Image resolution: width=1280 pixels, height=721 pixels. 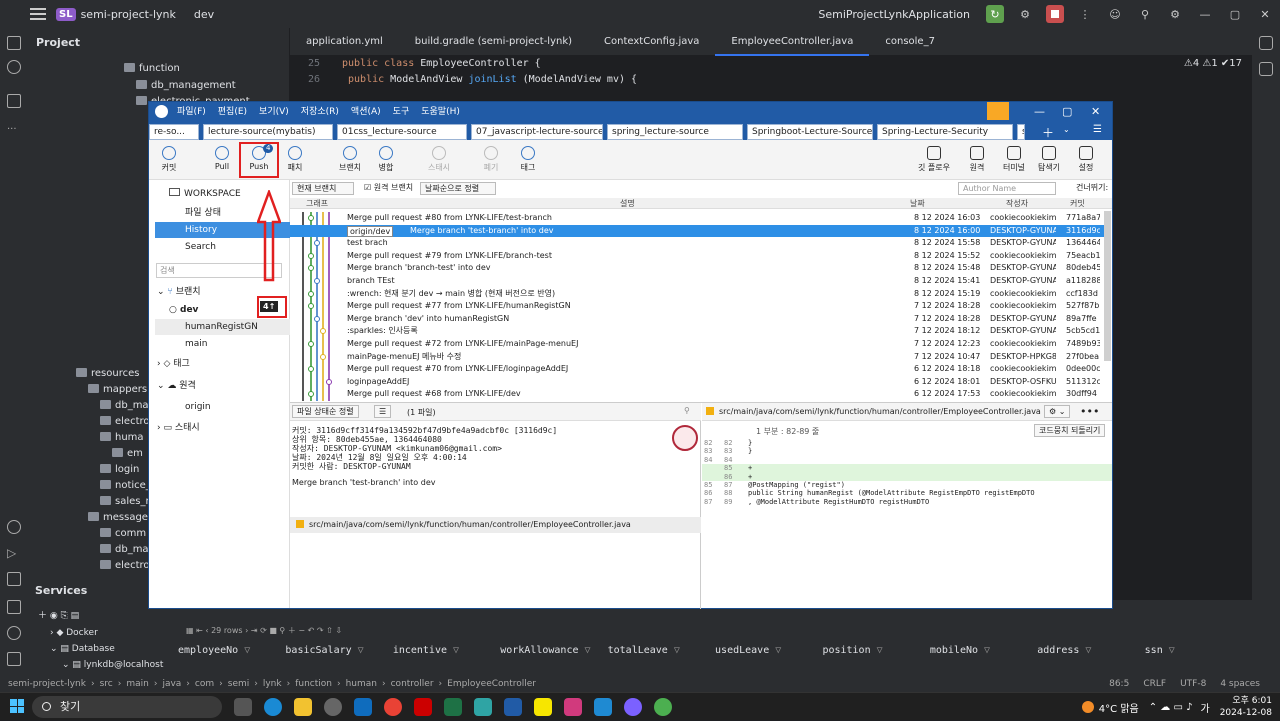 What do you see at coordinates (117, 390) in the screenshot?
I see `tree-item: mappers` at bounding box center [117, 390].